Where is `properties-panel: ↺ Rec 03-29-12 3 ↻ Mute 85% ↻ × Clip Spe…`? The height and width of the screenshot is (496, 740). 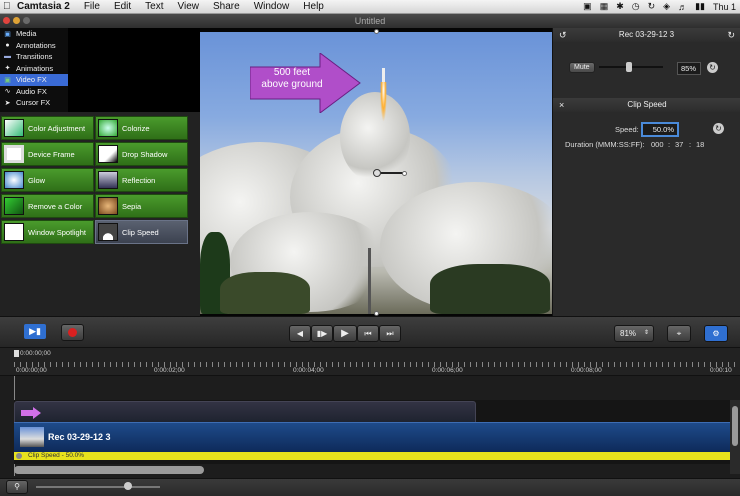
properties-panel: ↺ Rec 03-29-12 3 ↻ Mute 85% ↻ × Clip Spe… is located at coordinates (646, 172).